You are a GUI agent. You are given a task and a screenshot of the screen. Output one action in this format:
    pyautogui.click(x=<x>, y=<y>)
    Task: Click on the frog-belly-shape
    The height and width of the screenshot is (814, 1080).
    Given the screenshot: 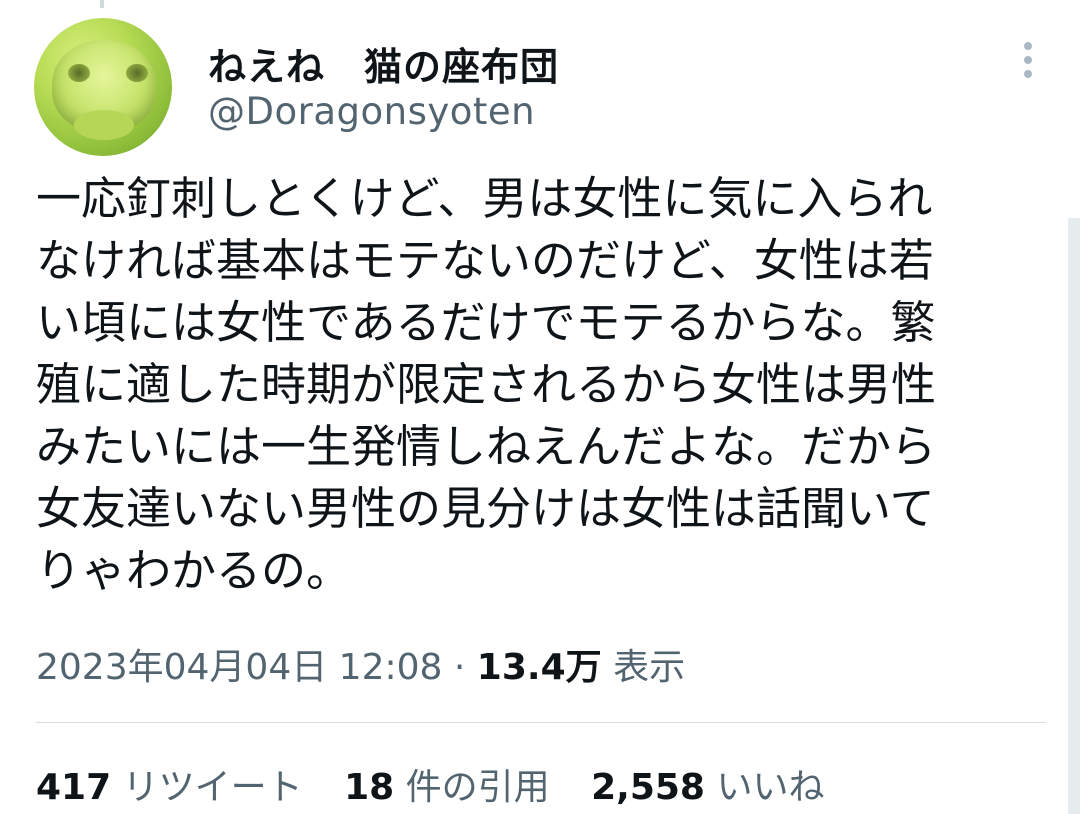 What is the action you would take?
    pyautogui.click(x=104, y=125)
    